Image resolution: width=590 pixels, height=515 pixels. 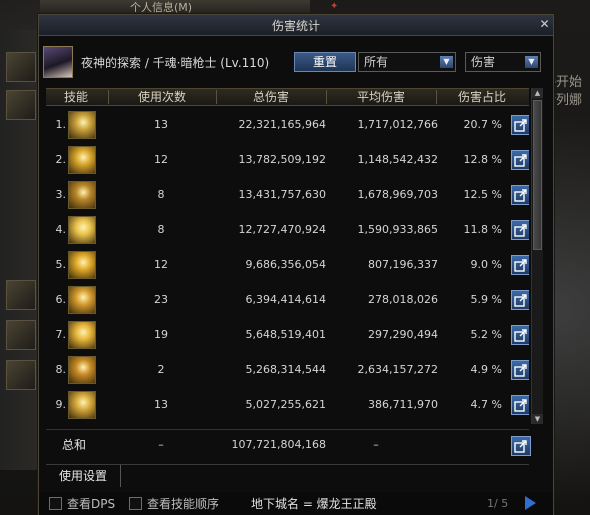 I want to click on row-rank: 6., so click(x=61, y=299).